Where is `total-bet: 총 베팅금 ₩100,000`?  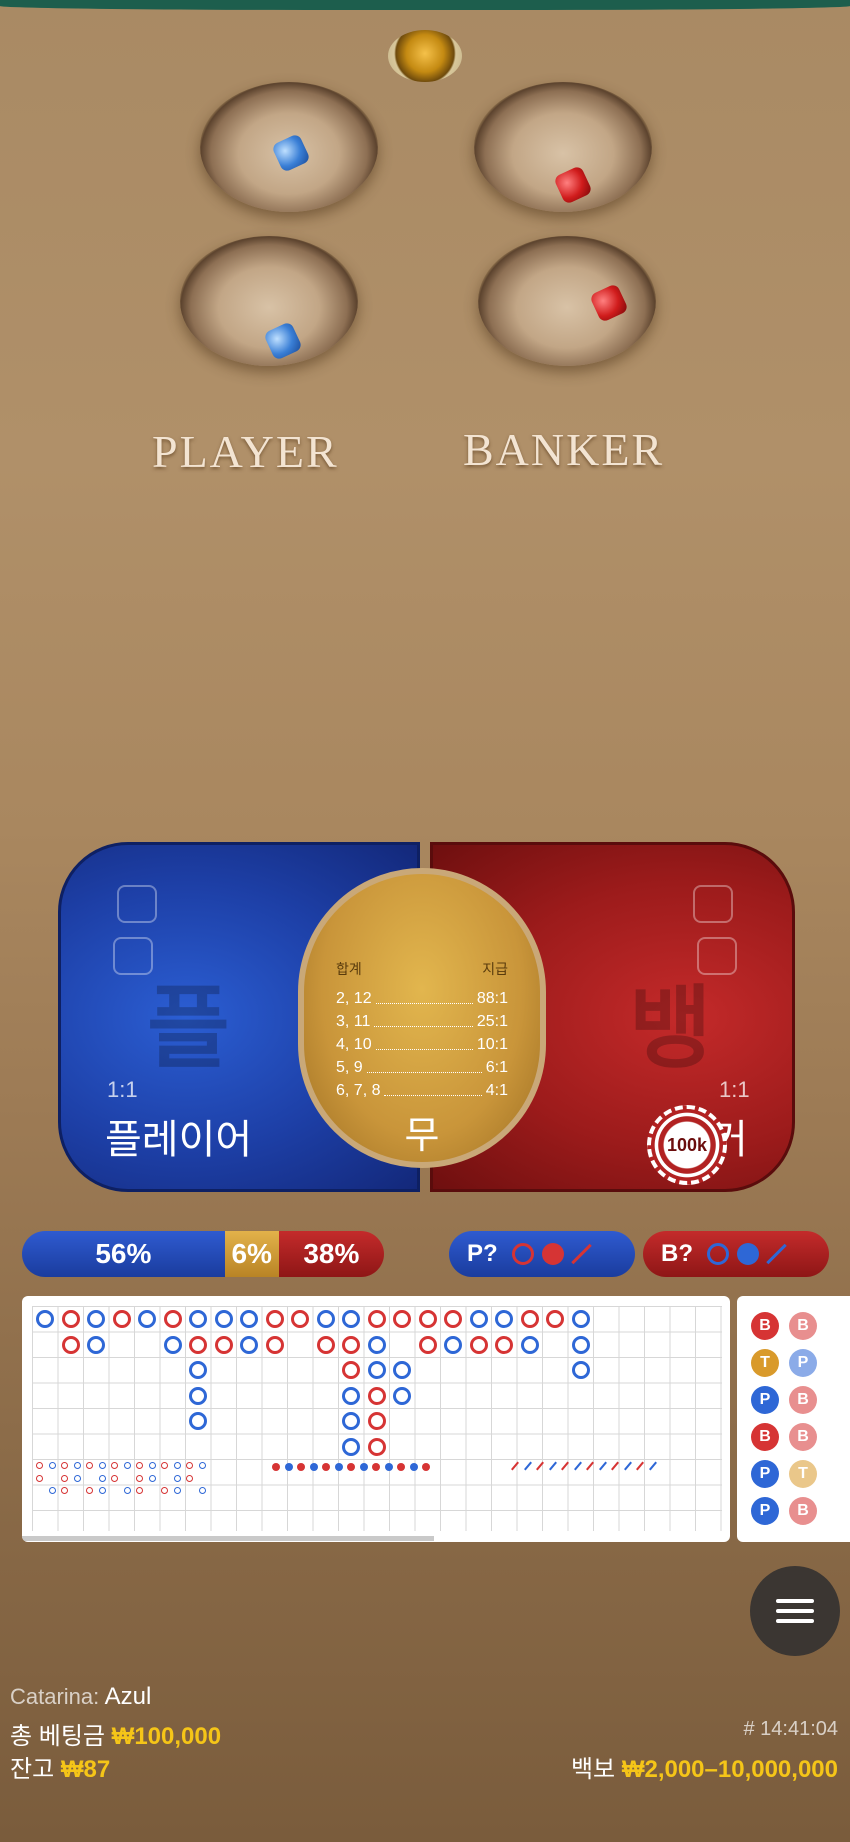 total-bet: 총 베팅금 ₩100,000 is located at coordinates (115, 1733).